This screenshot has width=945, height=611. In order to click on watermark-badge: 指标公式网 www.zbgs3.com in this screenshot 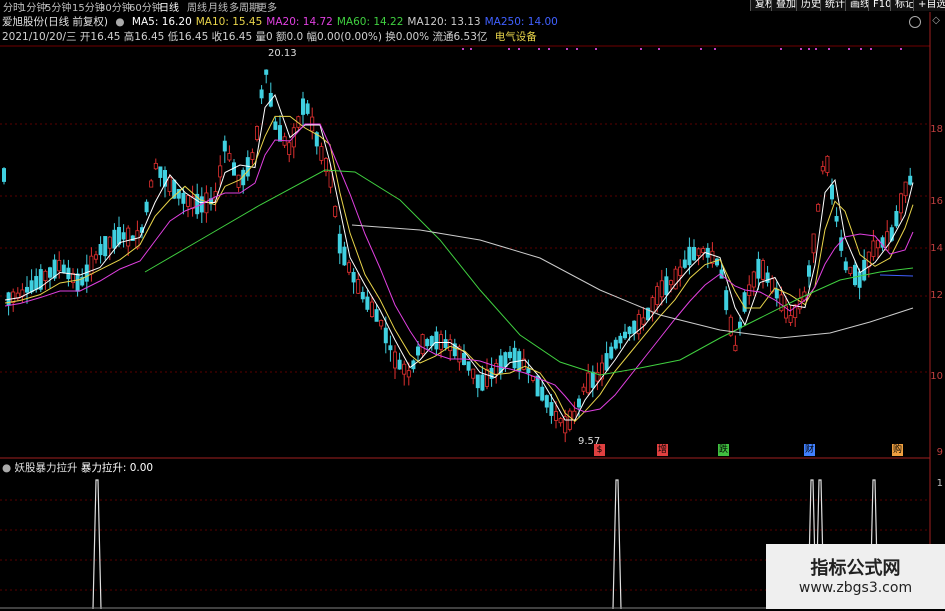, I will do `click(855, 576)`.